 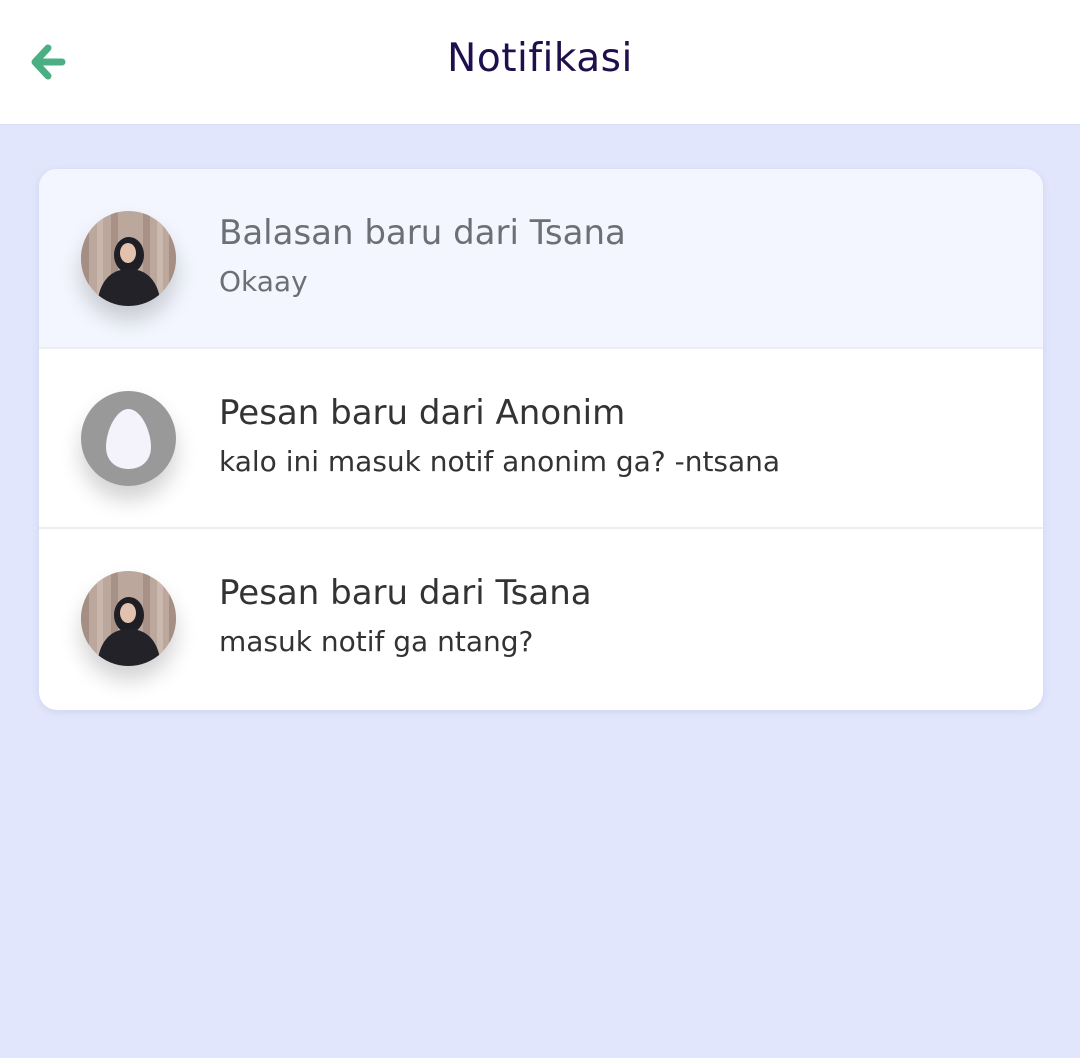 I want to click on page-title: Notifikasi, so click(x=540, y=58).